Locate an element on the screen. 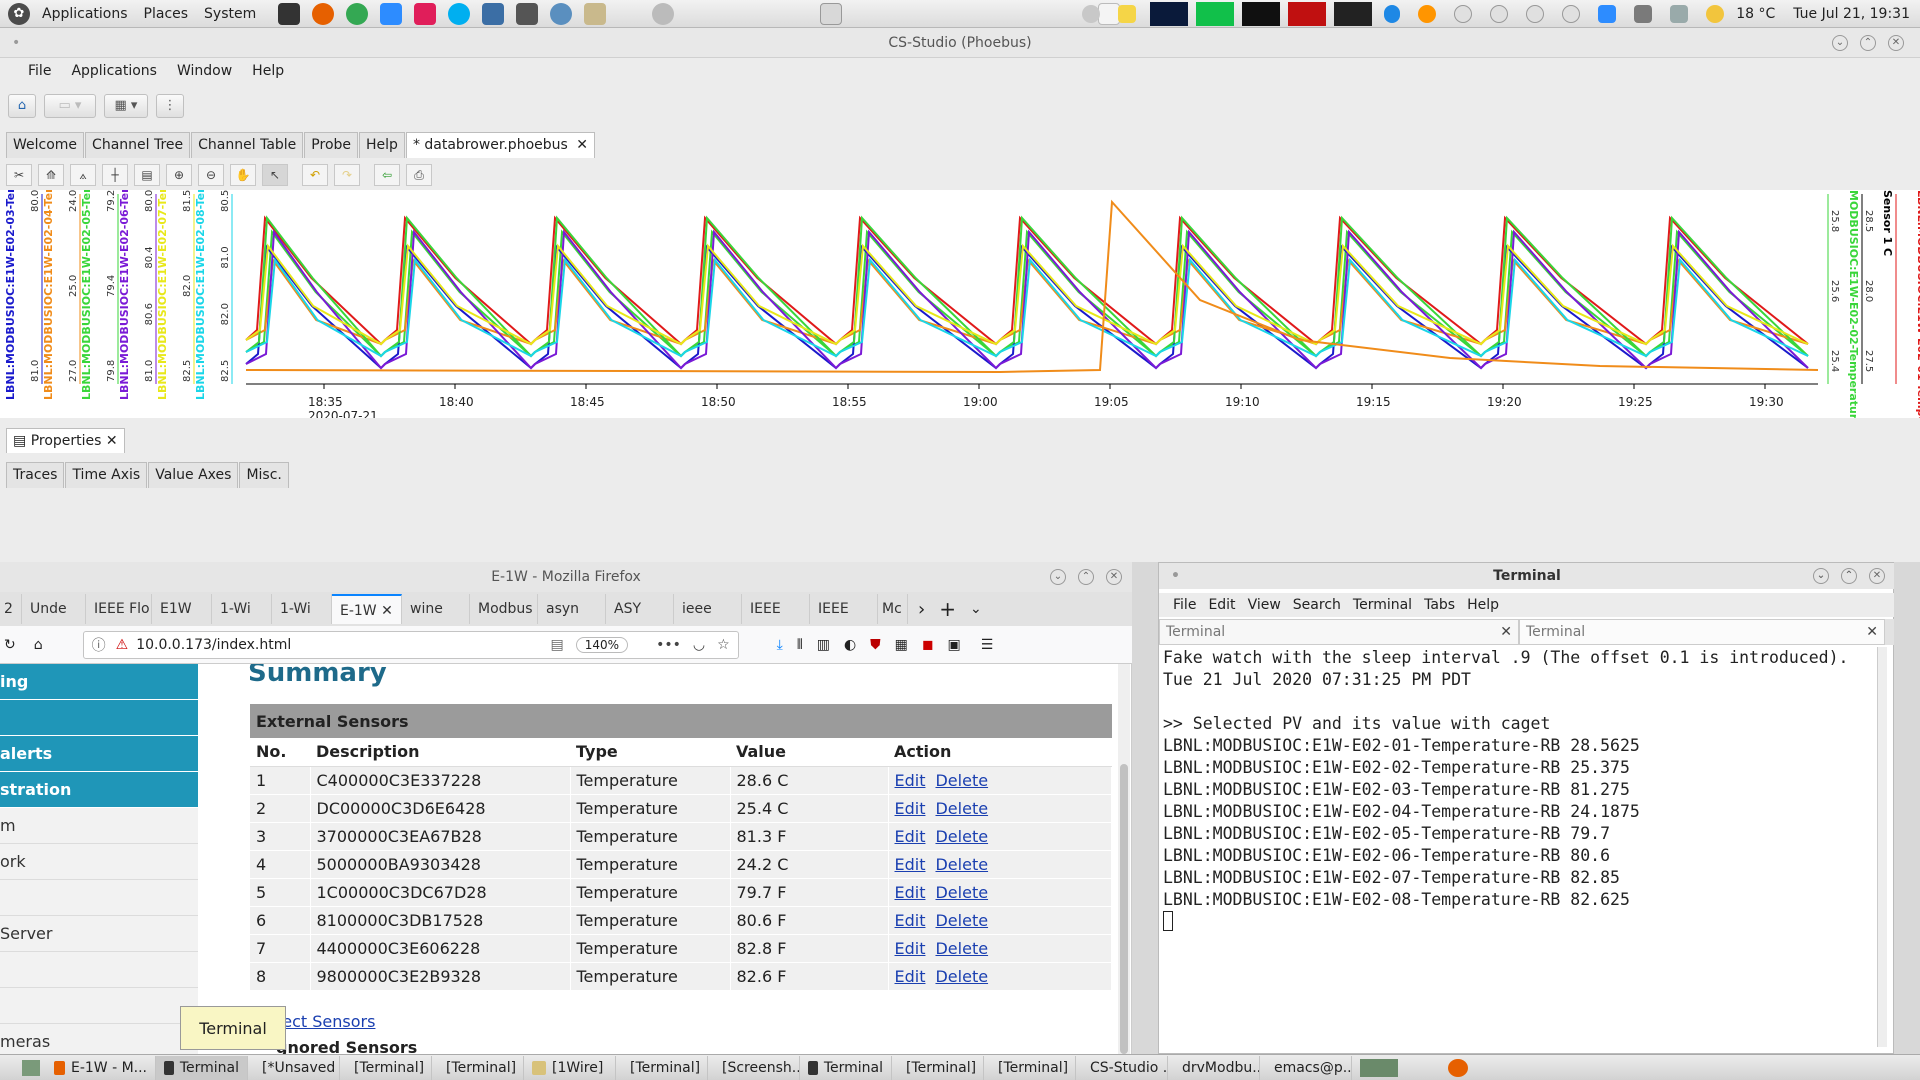  taskbar-item: [1Wire] is located at coordinates (570, 1067).